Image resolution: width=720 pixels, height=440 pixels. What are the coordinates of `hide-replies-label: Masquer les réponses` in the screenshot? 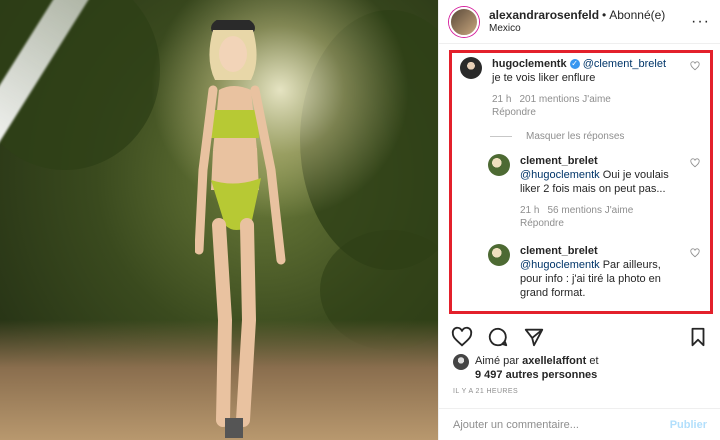 It's located at (575, 136).